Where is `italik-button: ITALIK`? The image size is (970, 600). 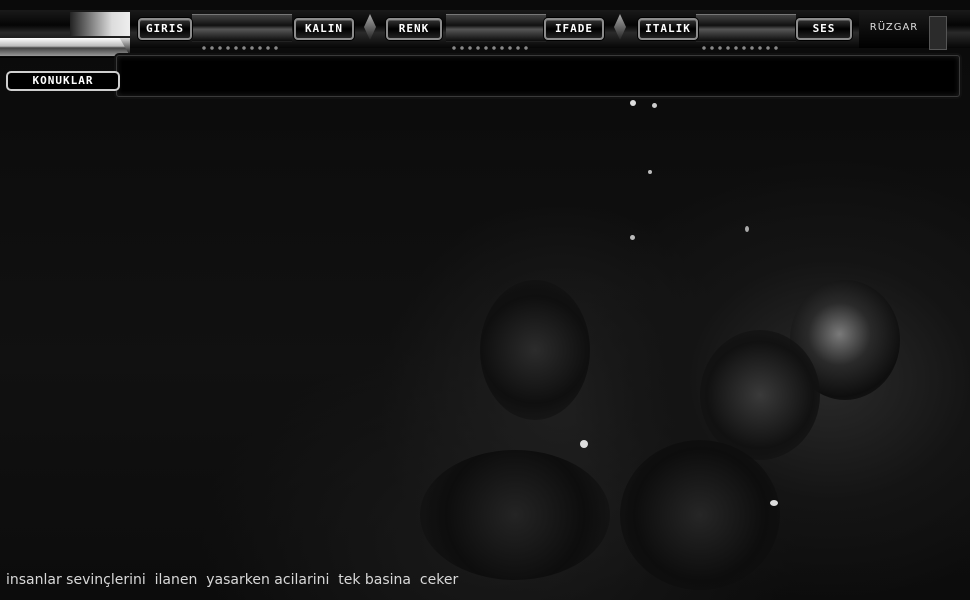
italik-button: ITALIK is located at coordinates (668, 29).